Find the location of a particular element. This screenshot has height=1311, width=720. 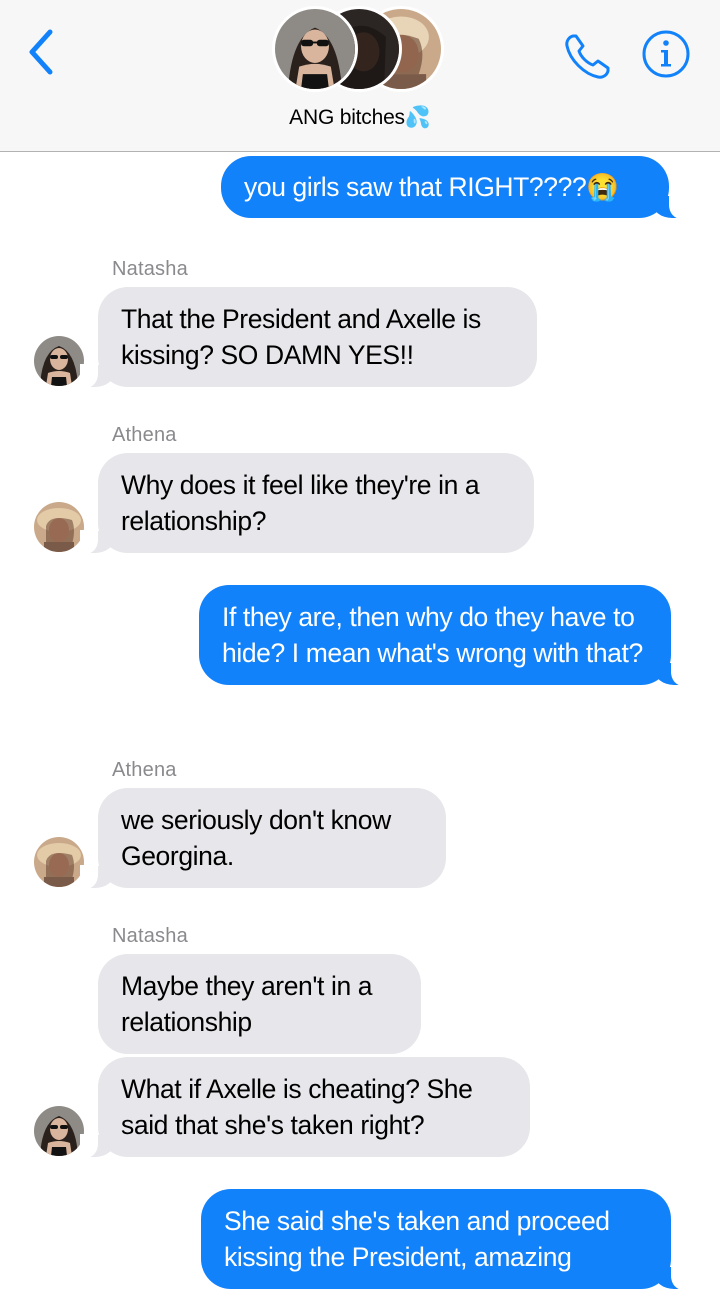

conversation-header: ANG bitches💦 is located at coordinates (360, 76).